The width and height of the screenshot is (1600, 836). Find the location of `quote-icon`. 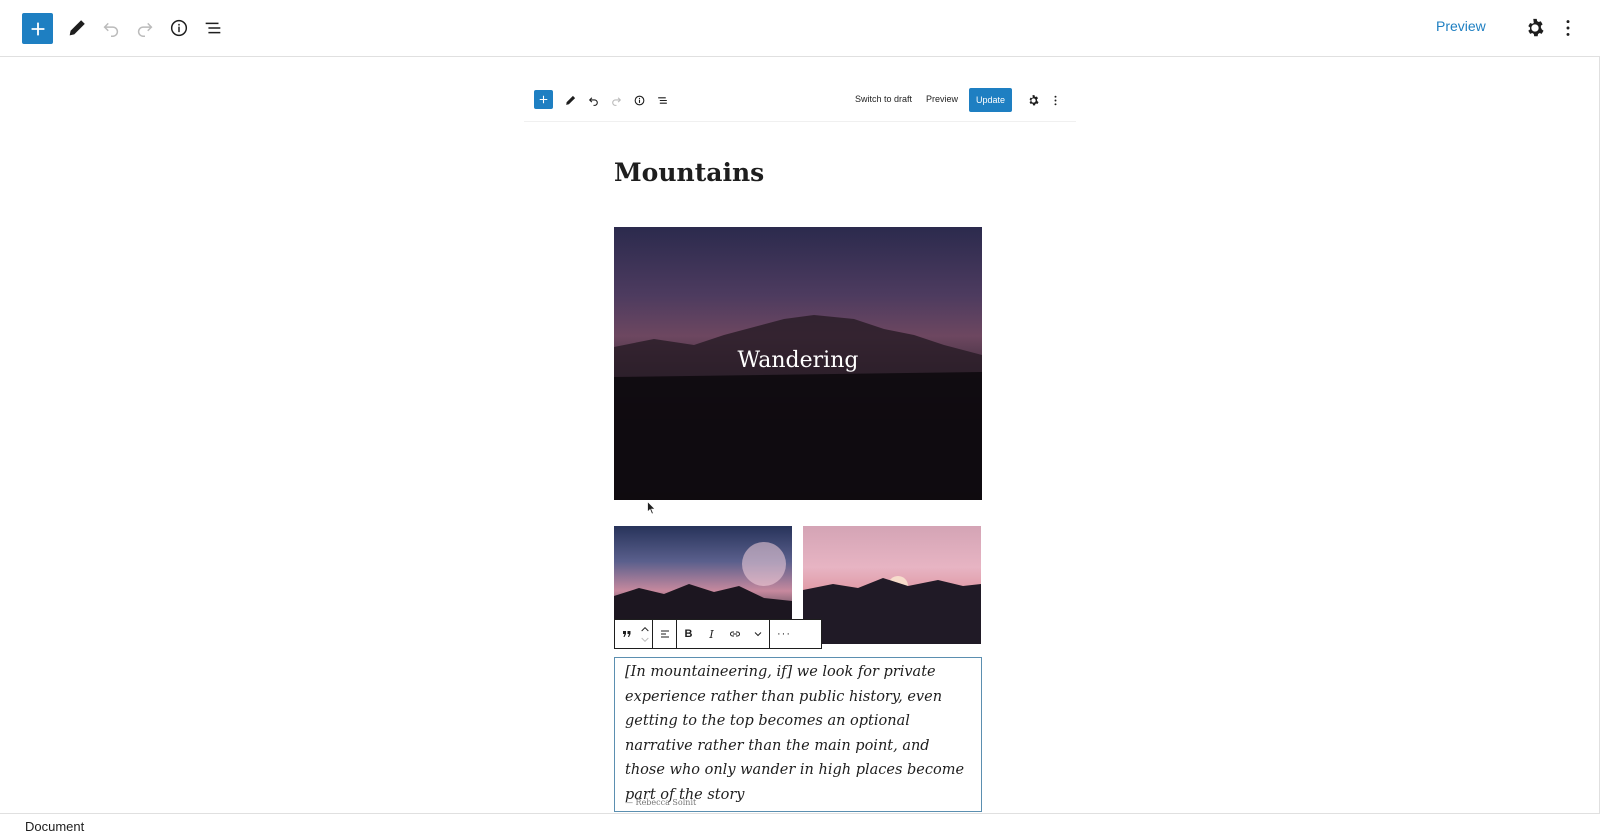

quote-icon is located at coordinates (626, 634).